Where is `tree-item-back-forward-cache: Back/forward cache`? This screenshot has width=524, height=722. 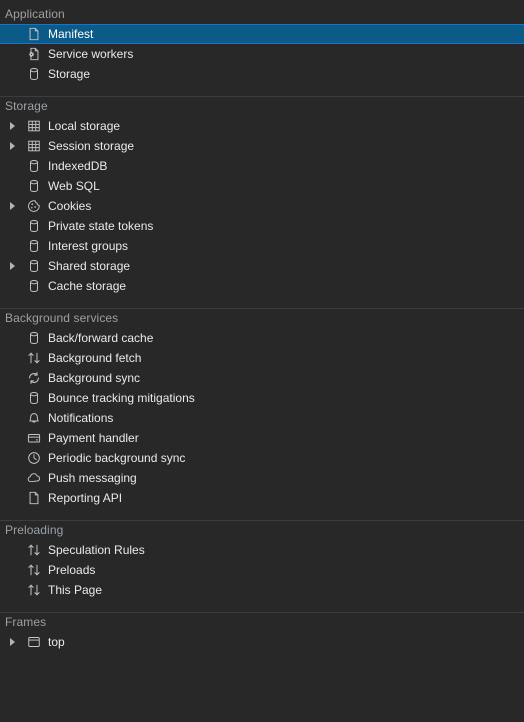 tree-item-back-forward-cache: Back/forward cache is located at coordinates (262, 338).